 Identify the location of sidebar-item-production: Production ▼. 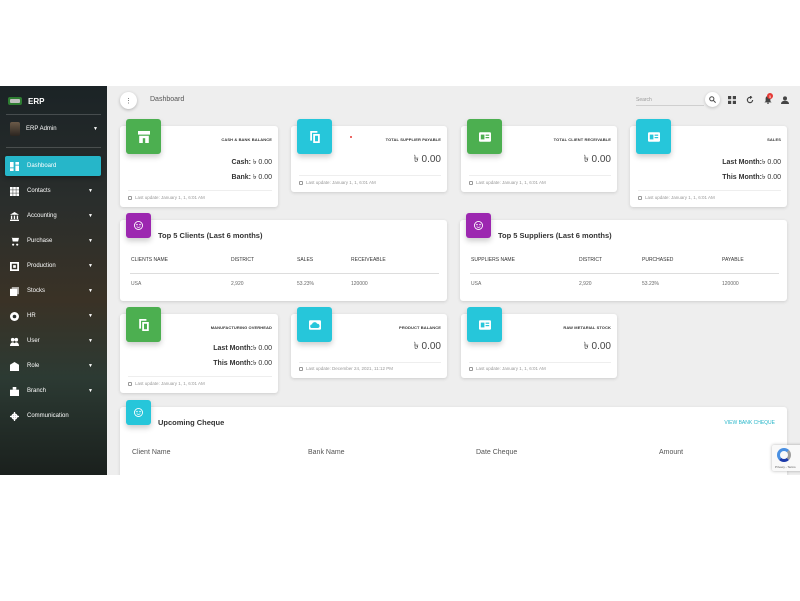
(53, 266).